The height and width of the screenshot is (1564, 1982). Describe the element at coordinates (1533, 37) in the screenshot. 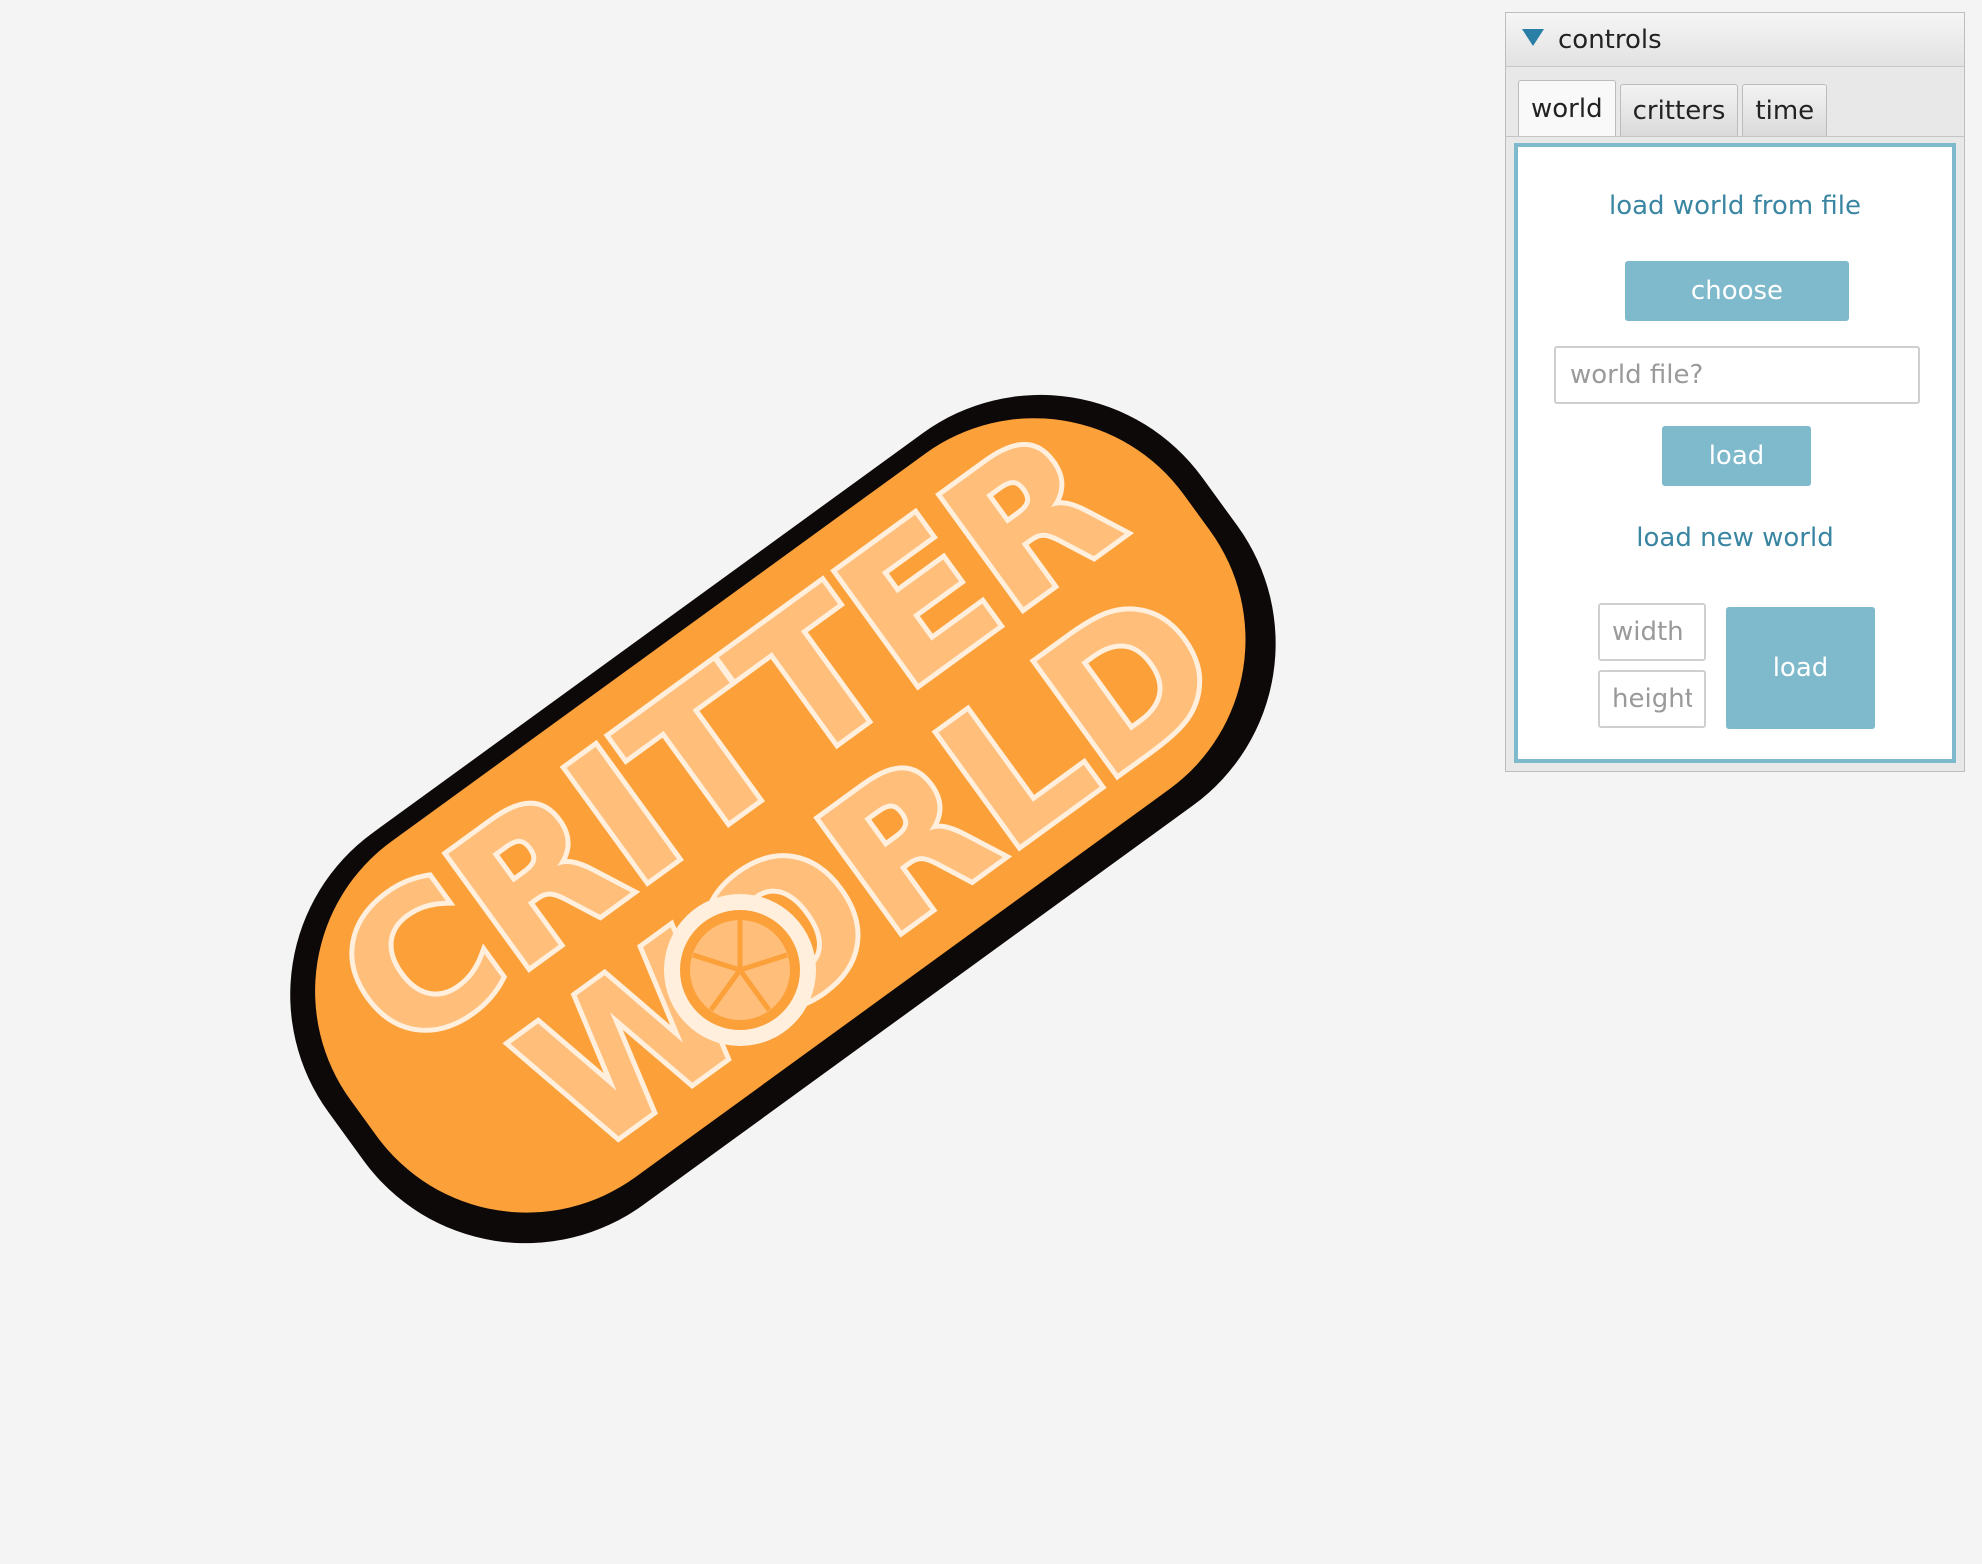

I see `collapse-triangle-icon` at that location.